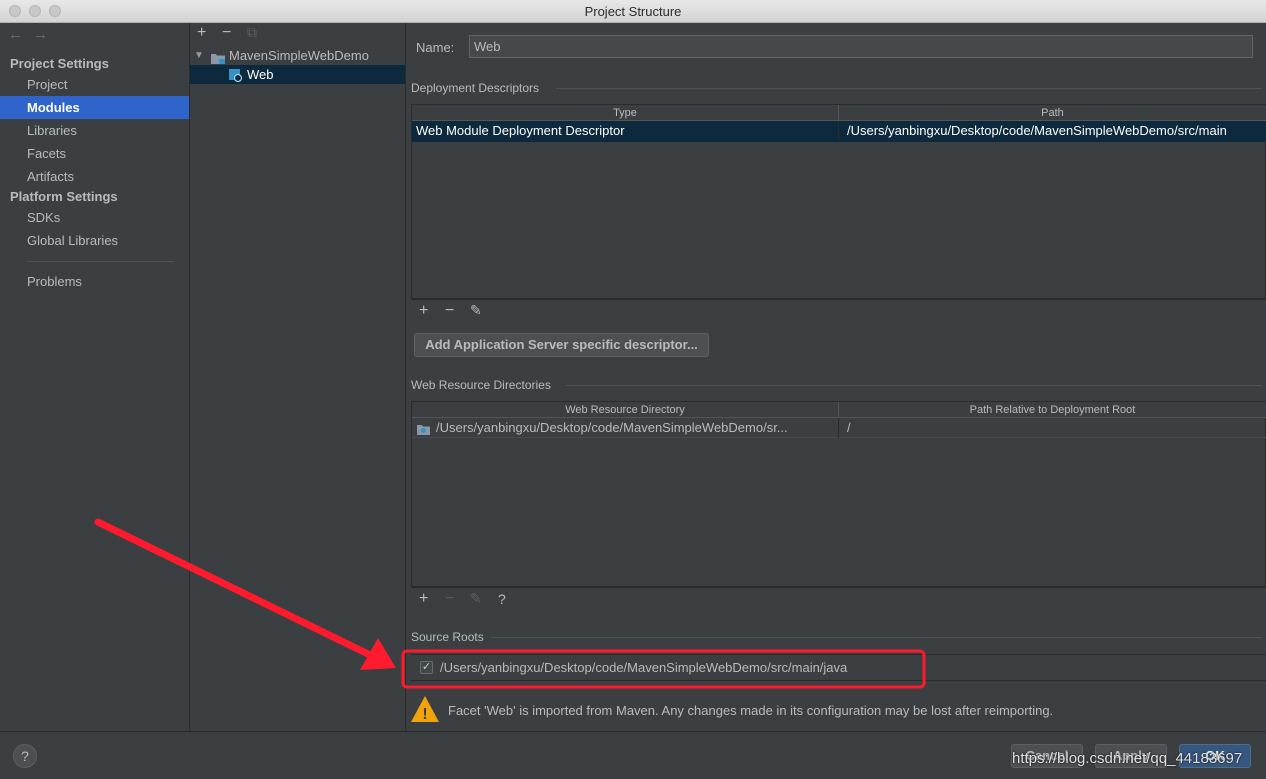 The width and height of the screenshot is (1266, 779). I want to click on watermark: https://blog.csdn.net/qq_44183697, so click(1127, 758).